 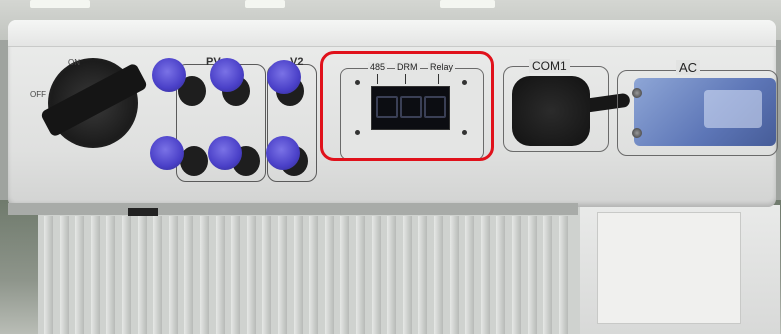 I want to click on ac-cover-window, so click(x=733, y=109).